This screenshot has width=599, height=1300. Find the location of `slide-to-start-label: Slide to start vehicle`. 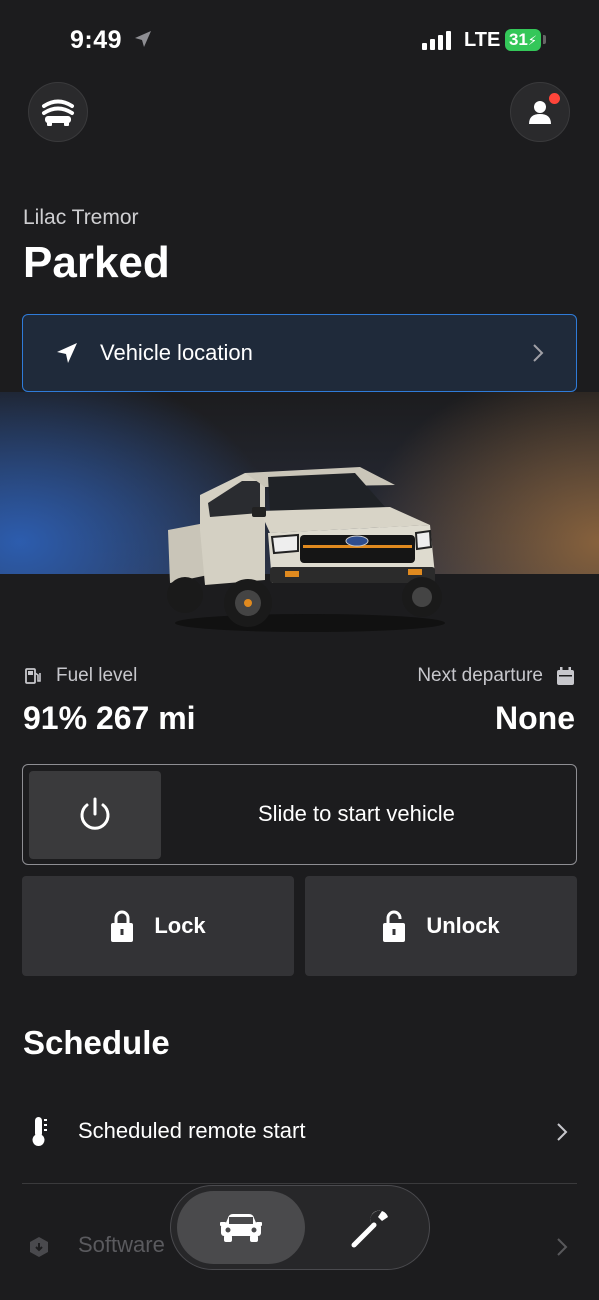

slide-to-start-label: Slide to start vehicle is located at coordinates (356, 813).